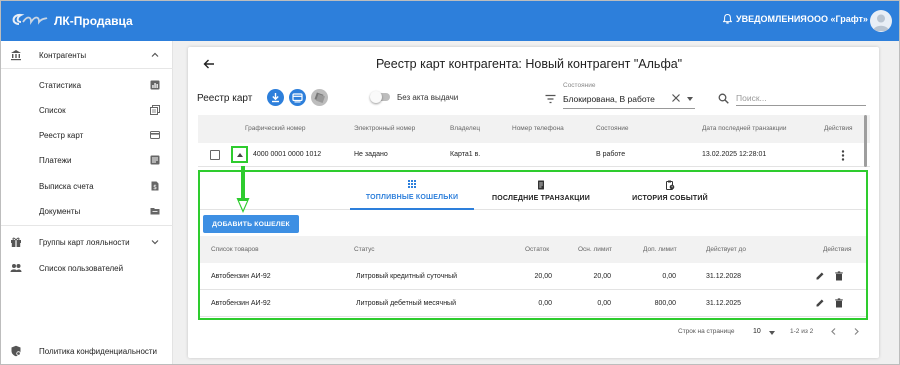 The height and width of the screenshot is (365, 900). What do you see at coordinates (16, 55) in the screenshot?
I see `bank-icon` at bounding box center [16, 55].